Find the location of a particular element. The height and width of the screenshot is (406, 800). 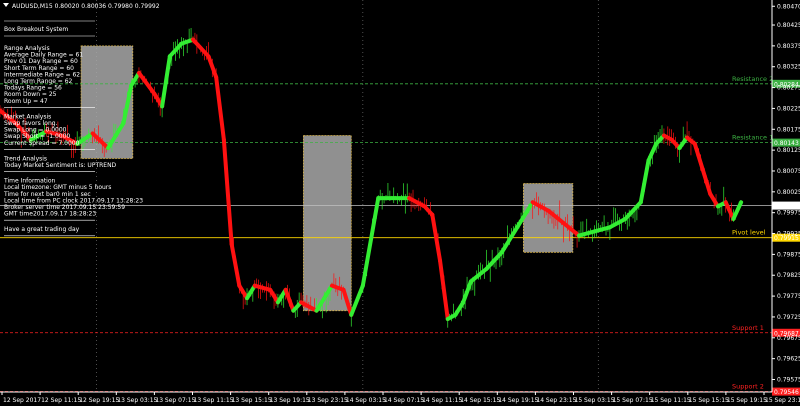

panel-heading: Box Breakout System is located at coordinates (36, 29).